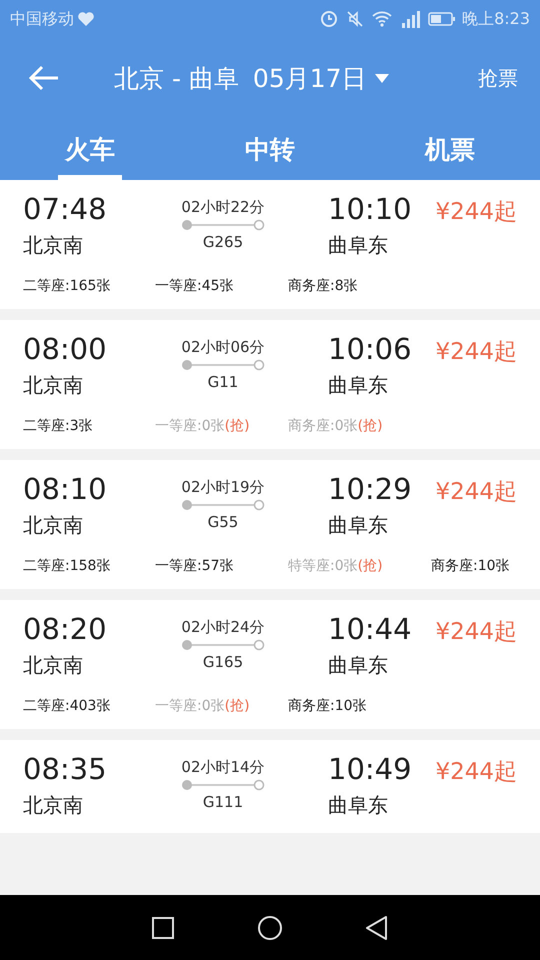 The height and width of the screenshot is (960, 540). I want to click on recent-apps-icon, so click(163, 927).